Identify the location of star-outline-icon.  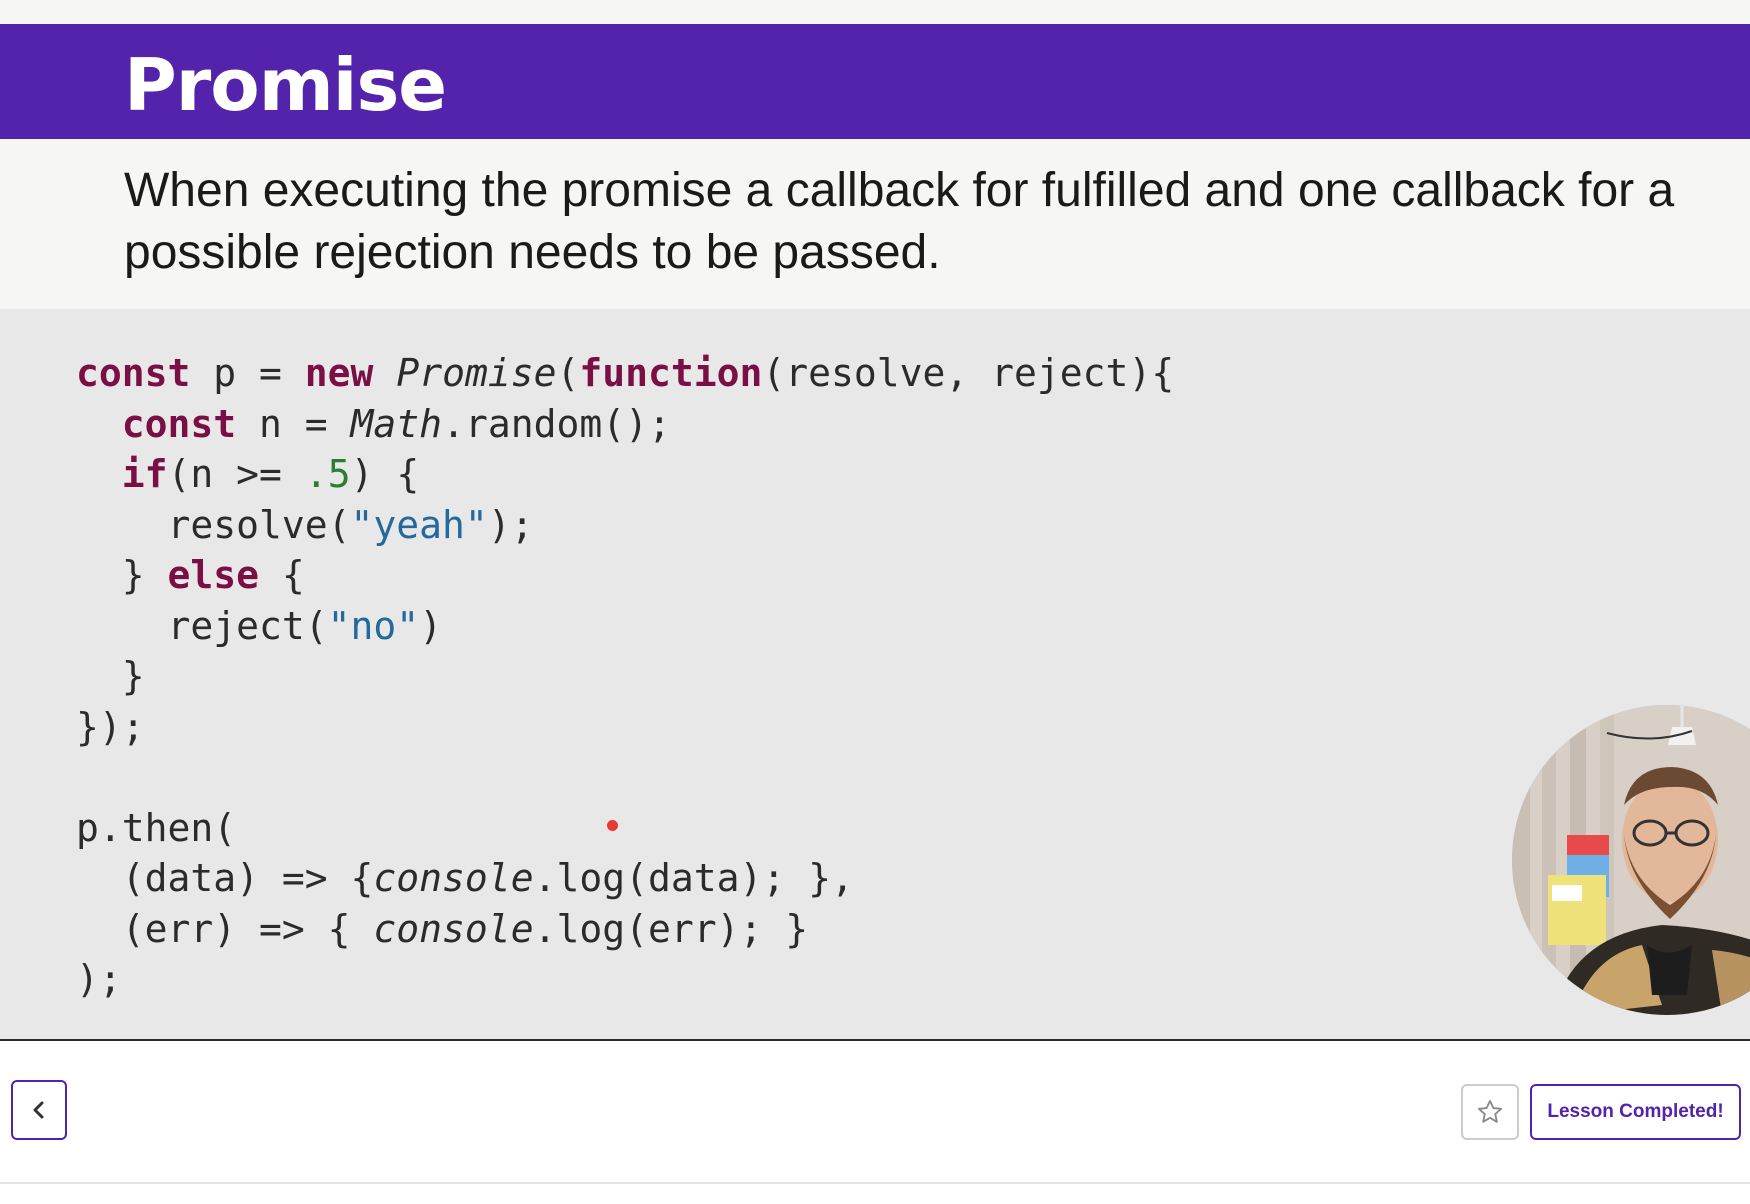
(1490, 1111).